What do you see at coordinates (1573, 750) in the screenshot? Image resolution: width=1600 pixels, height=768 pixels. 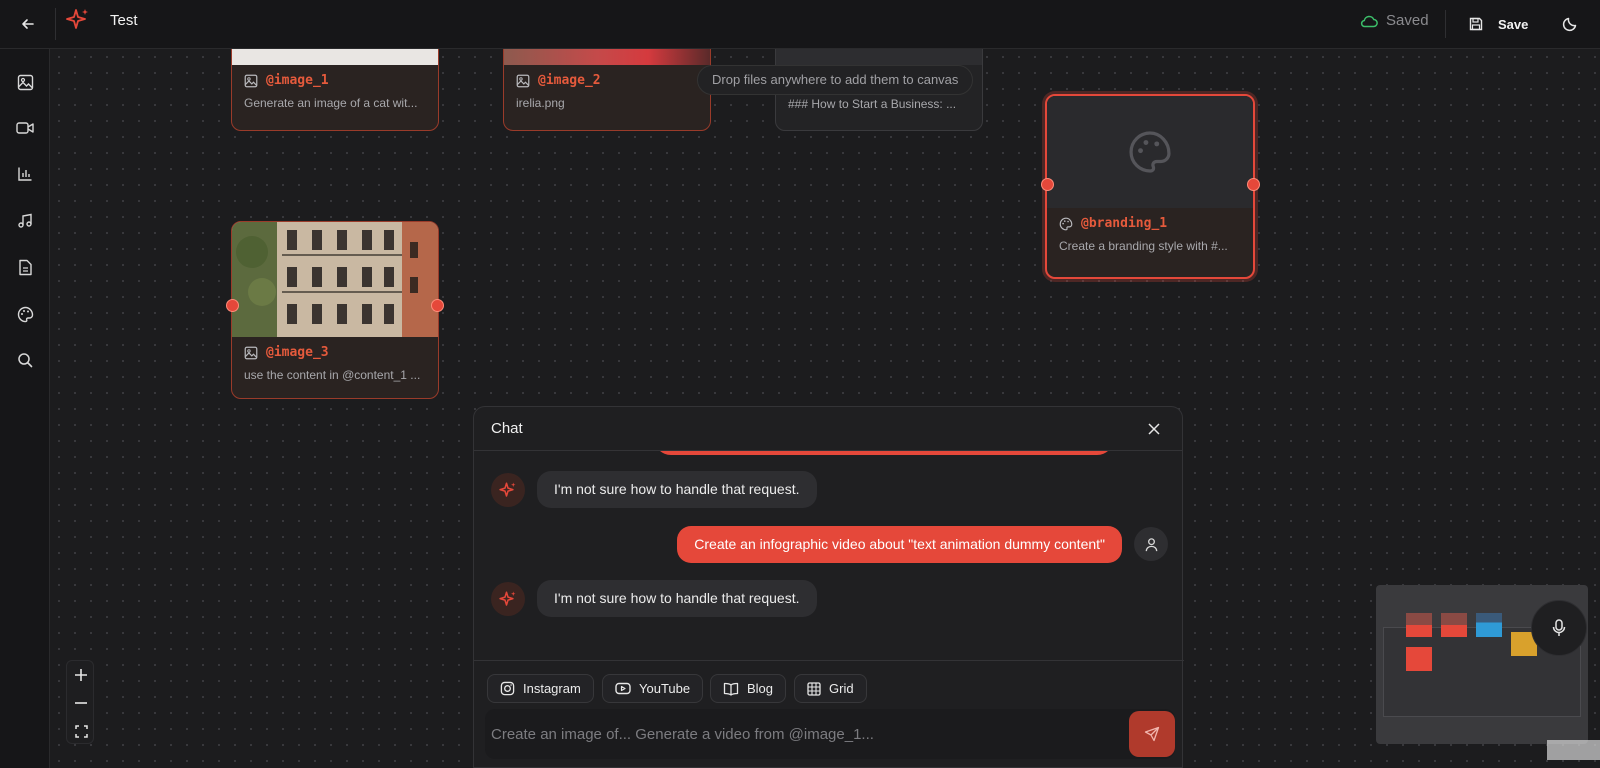 I see `watermark-badge` at bounding box center [1573, 750].